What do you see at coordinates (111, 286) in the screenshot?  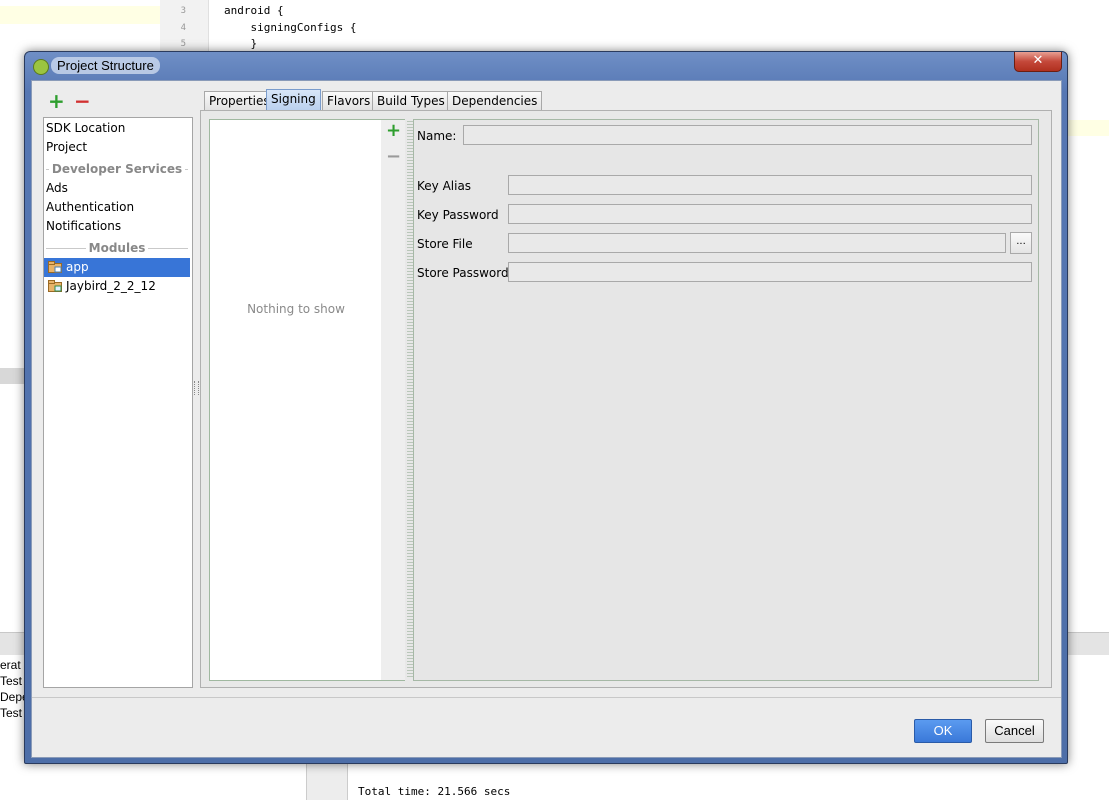 I see `module-label: Jaybird_2_2_12` at bounding box center [111, 286].